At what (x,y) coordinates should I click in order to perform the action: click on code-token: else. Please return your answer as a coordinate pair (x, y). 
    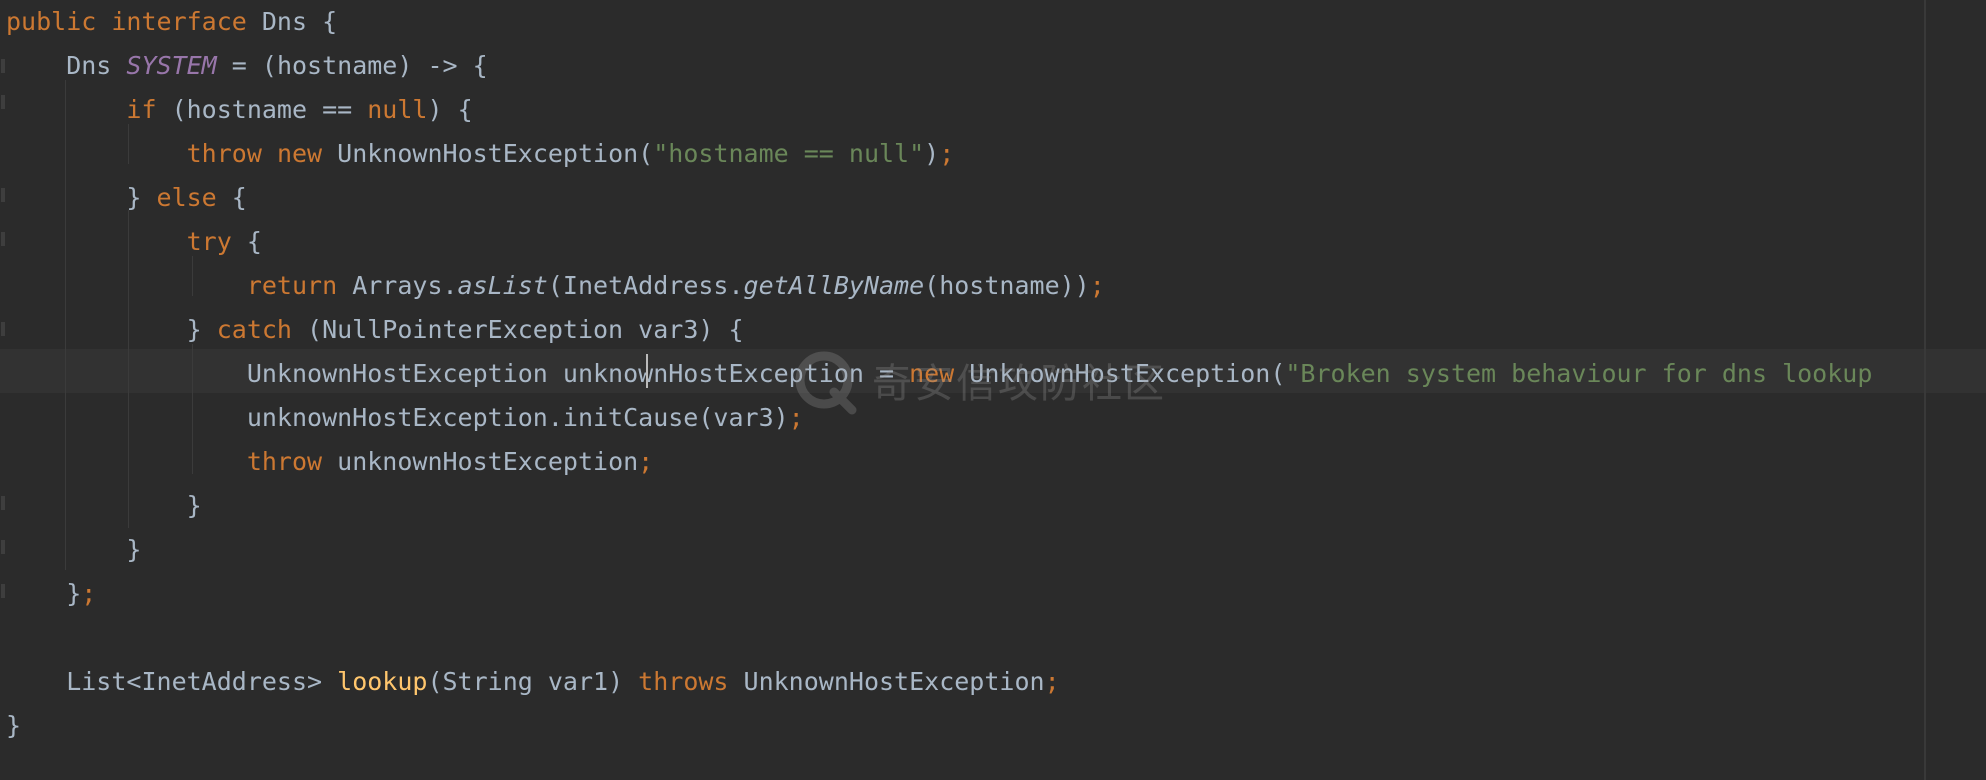
    Looking at the image, I should click on (194, 197).